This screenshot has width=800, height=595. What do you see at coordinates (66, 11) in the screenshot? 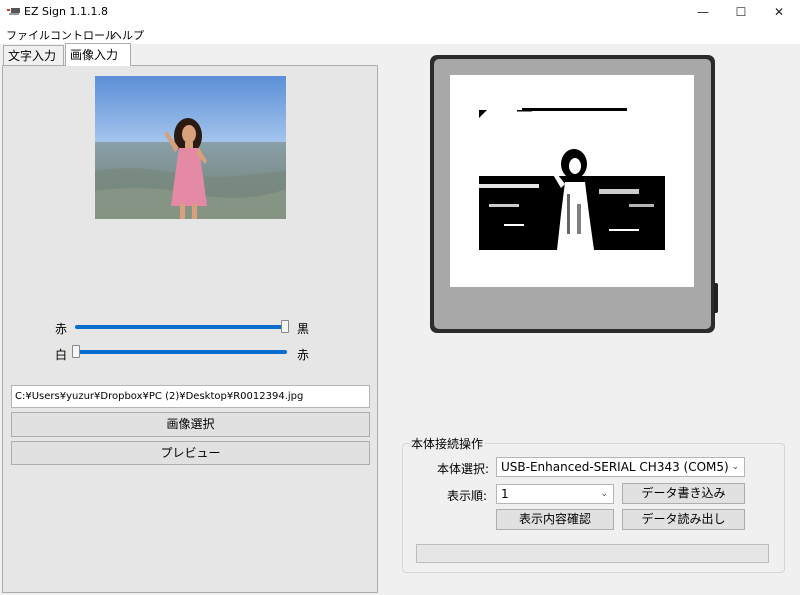
I see `window-title: EZ Sign 1.1.1.8` at bounding box center [66, 11].